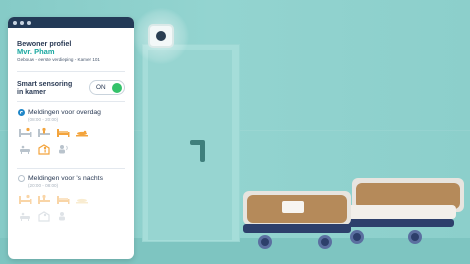 Image resolution: width=470 pixels, height=264 pixels. I want to click on ceiling-sensor-icon, so click(161, 36).